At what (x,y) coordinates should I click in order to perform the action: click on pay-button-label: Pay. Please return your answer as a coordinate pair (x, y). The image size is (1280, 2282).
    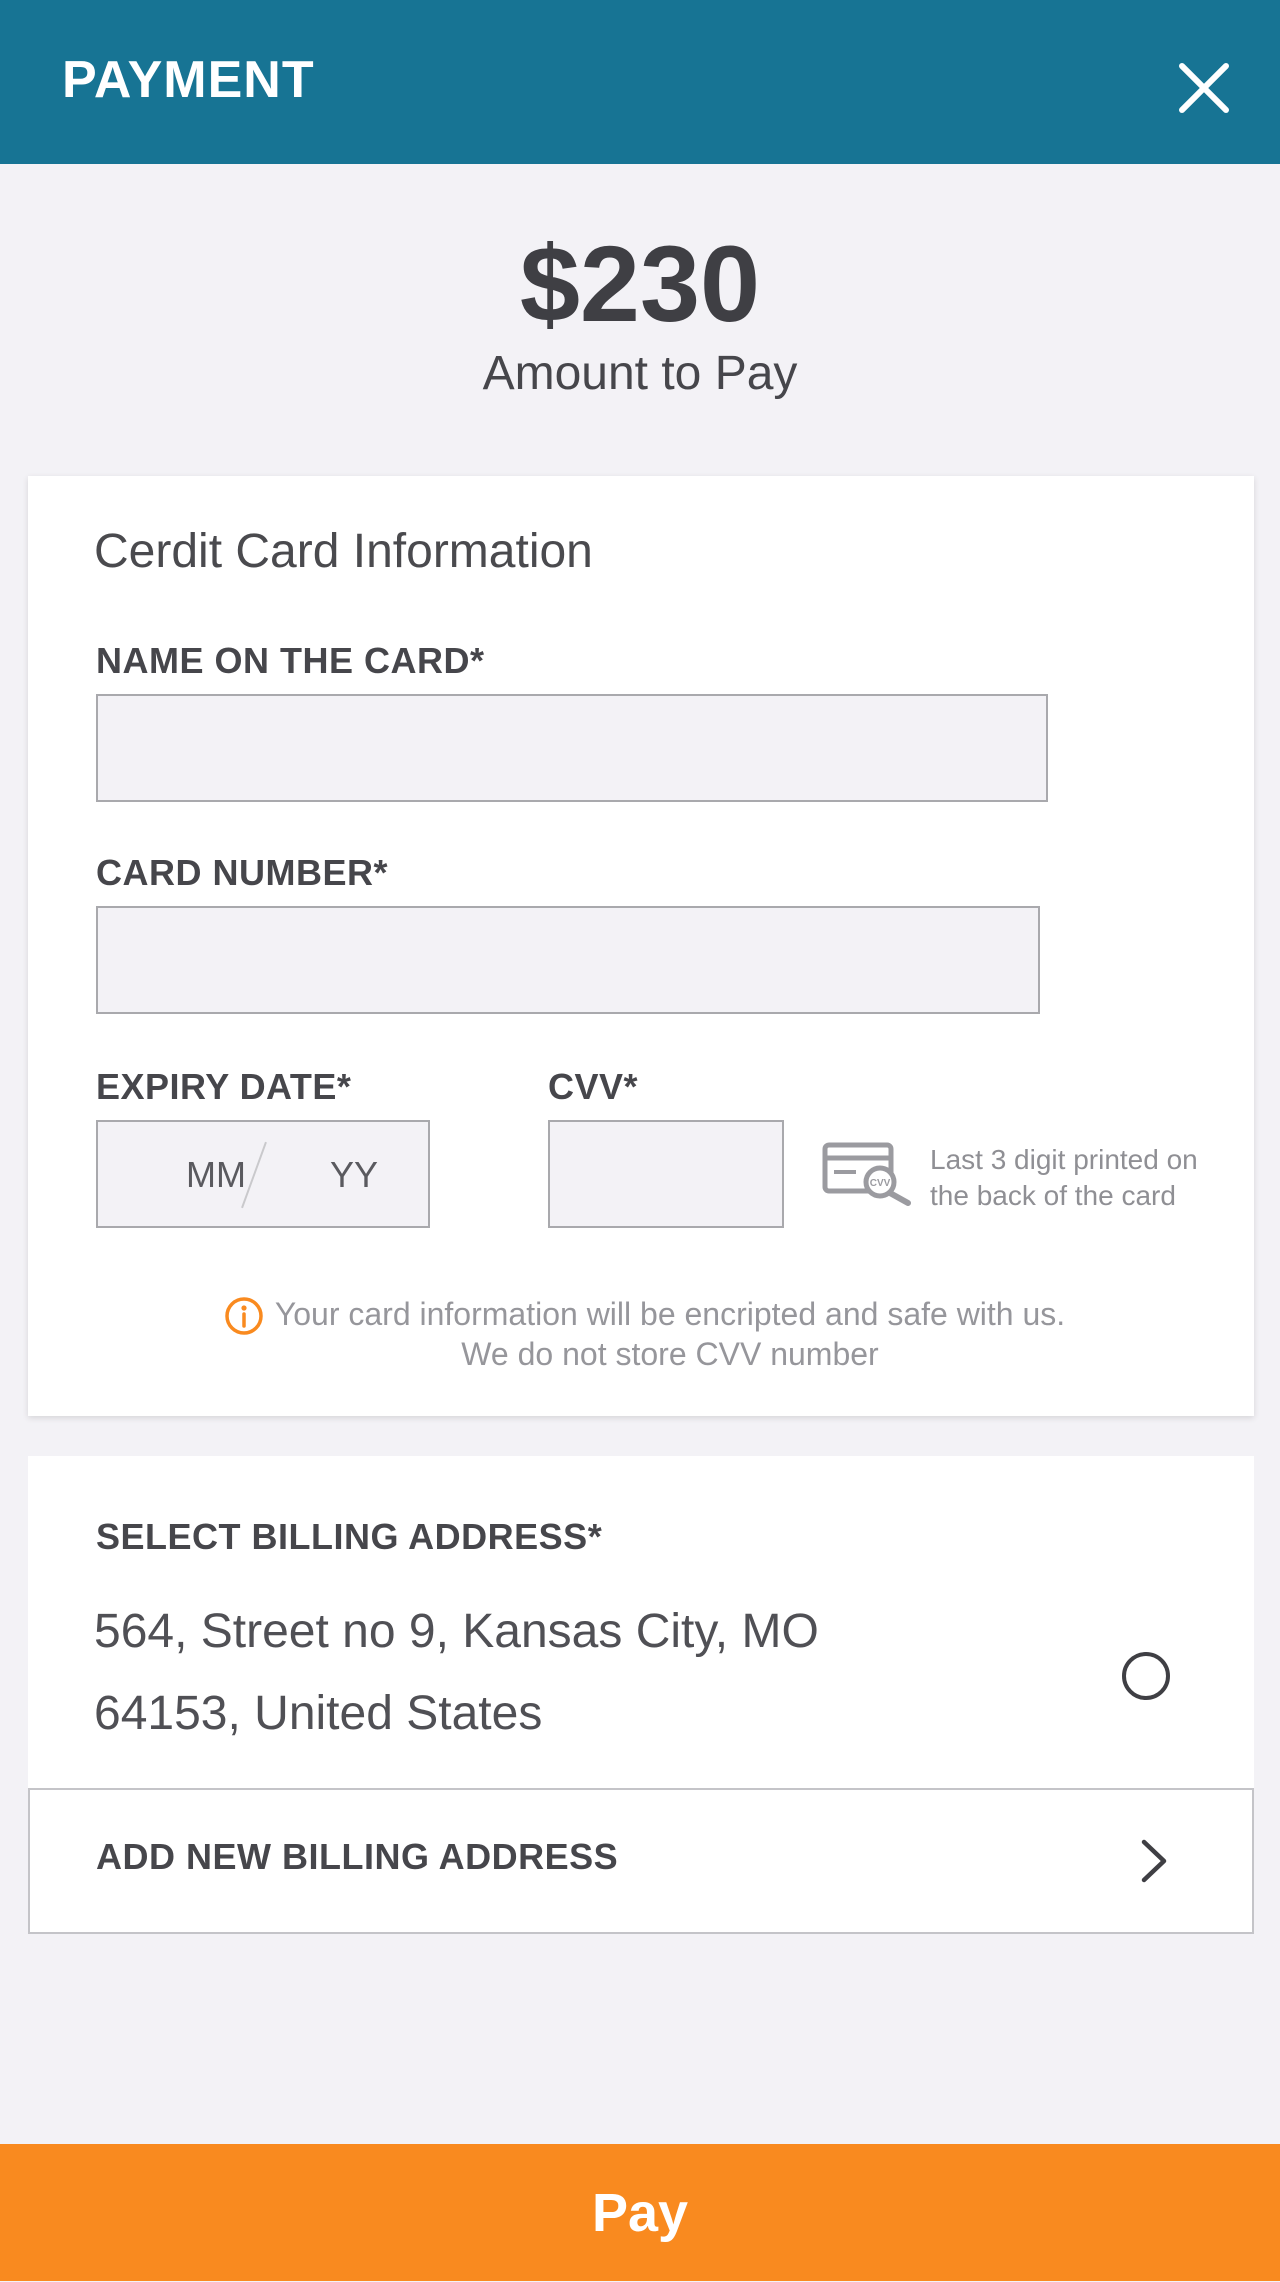
    Looking at the image, I should click on (640, 2213).